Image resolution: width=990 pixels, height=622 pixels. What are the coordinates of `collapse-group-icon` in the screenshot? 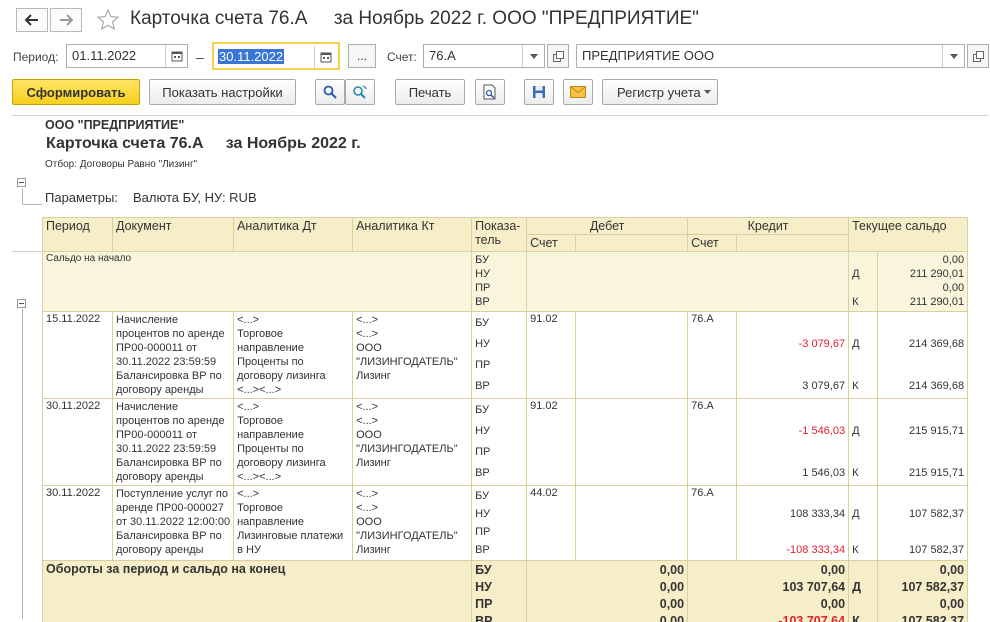 It's located at (21, 303).